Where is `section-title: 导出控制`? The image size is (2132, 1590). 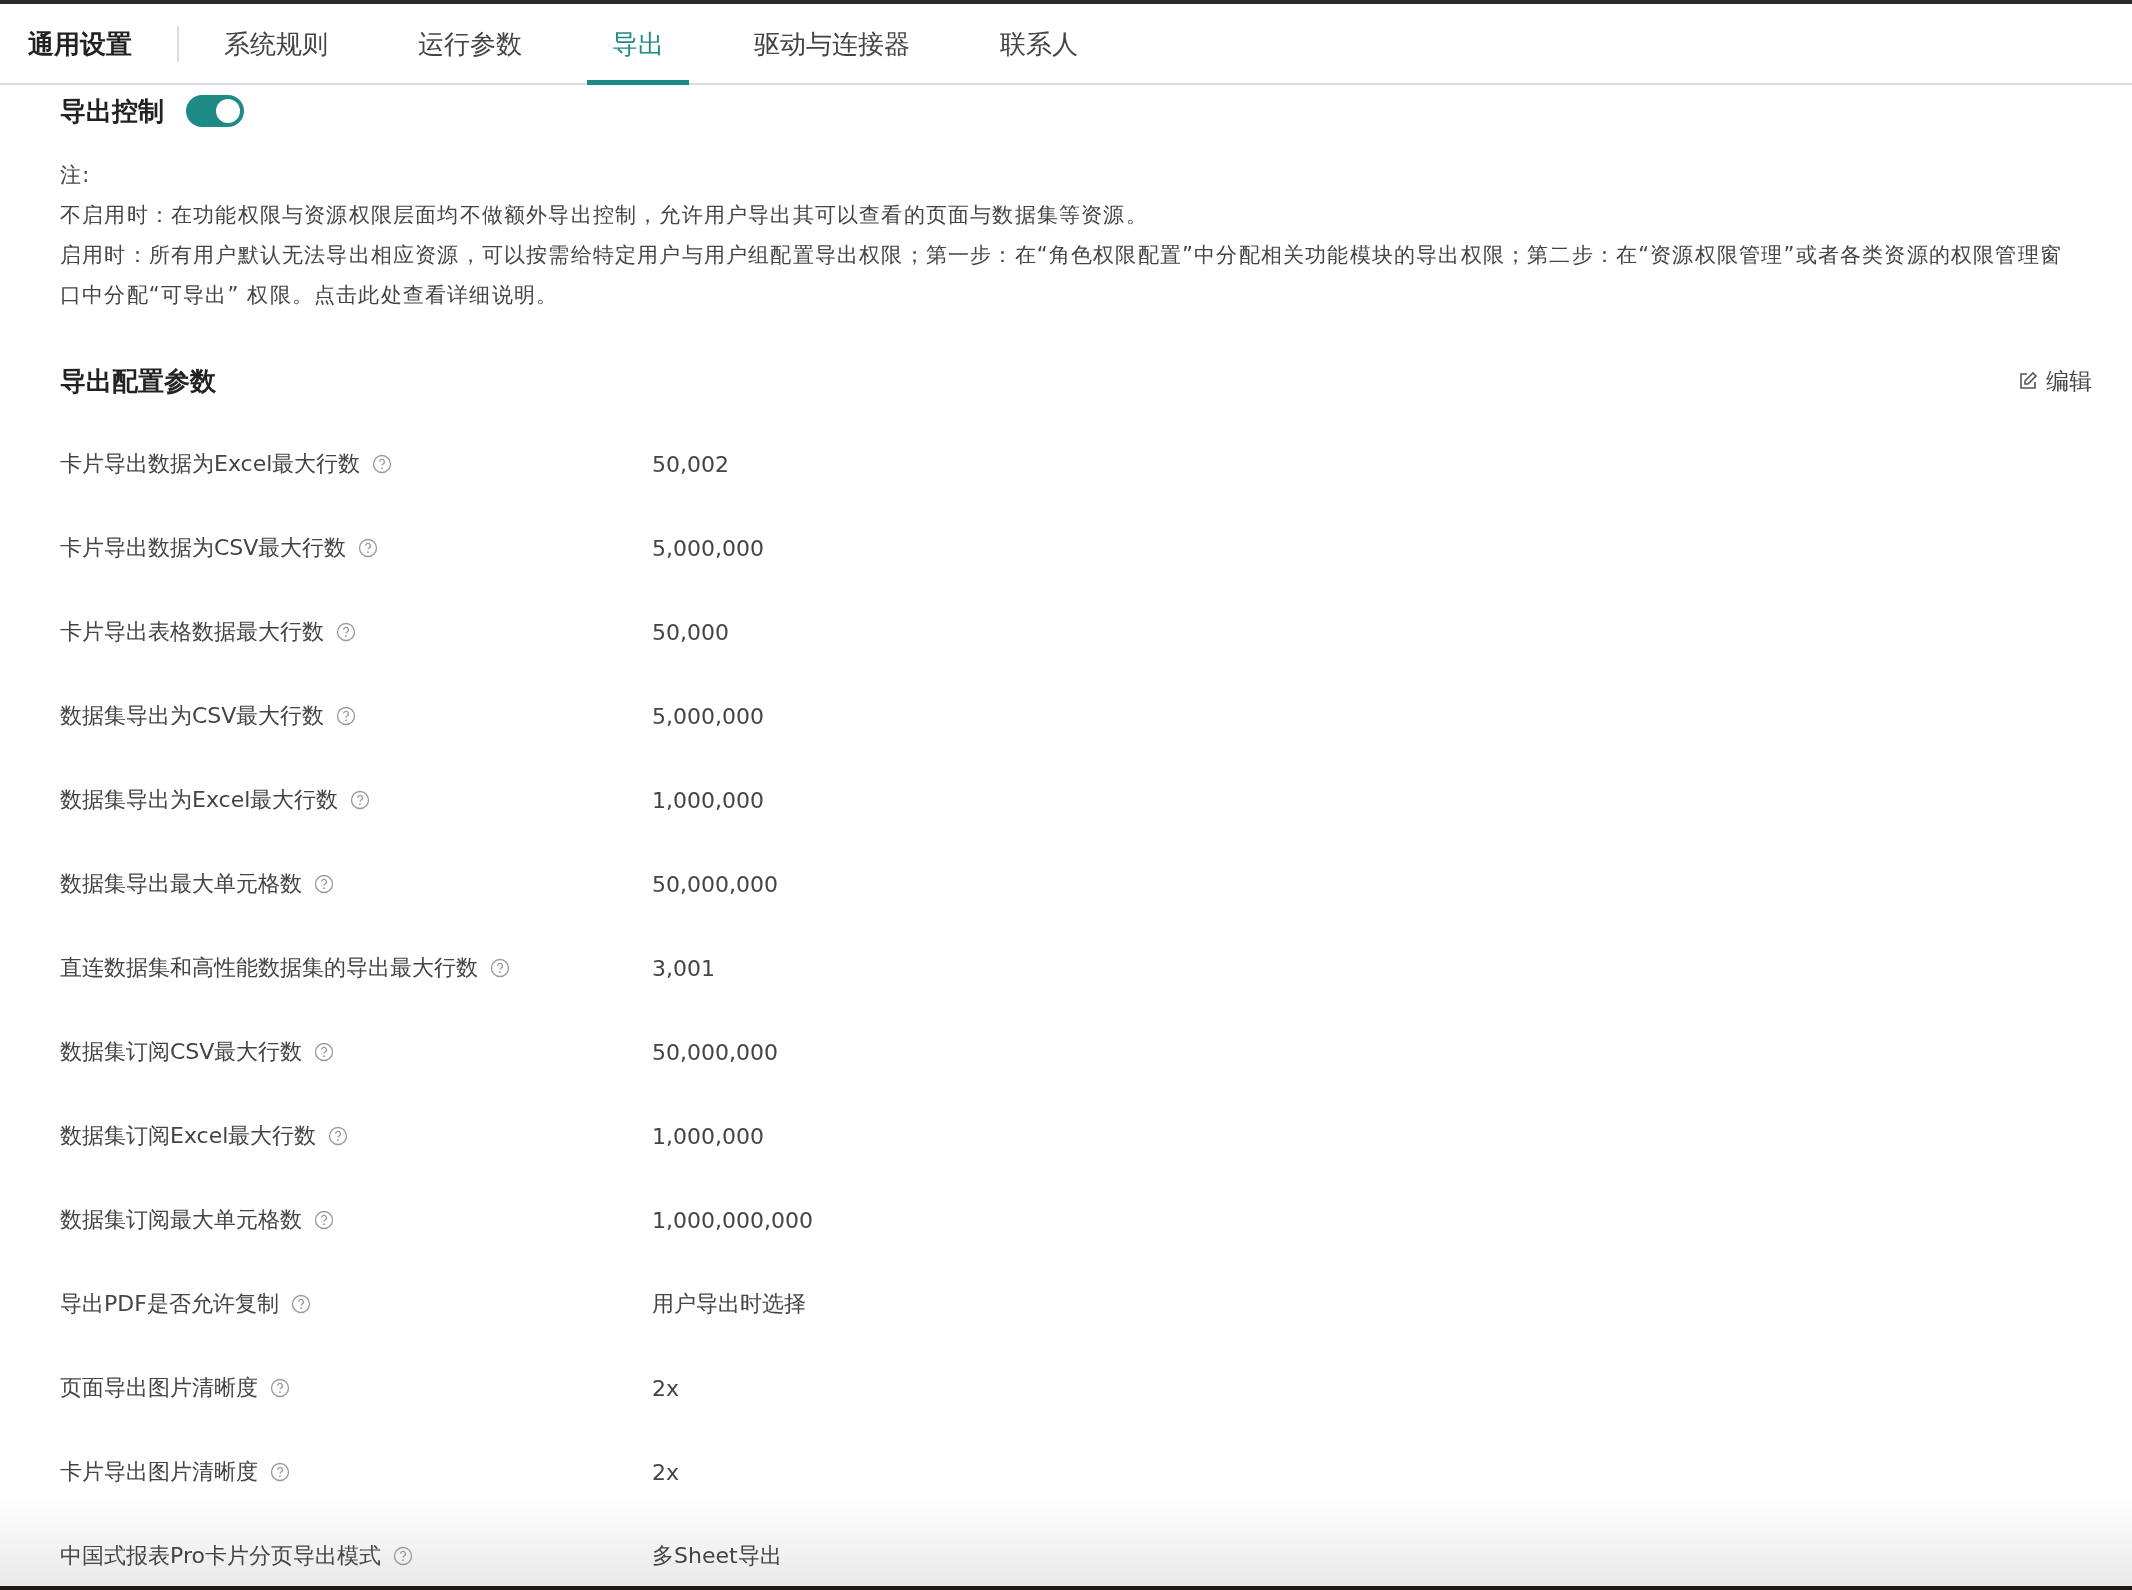 section-title: 导出控制 is located at coordinates (112, 111).